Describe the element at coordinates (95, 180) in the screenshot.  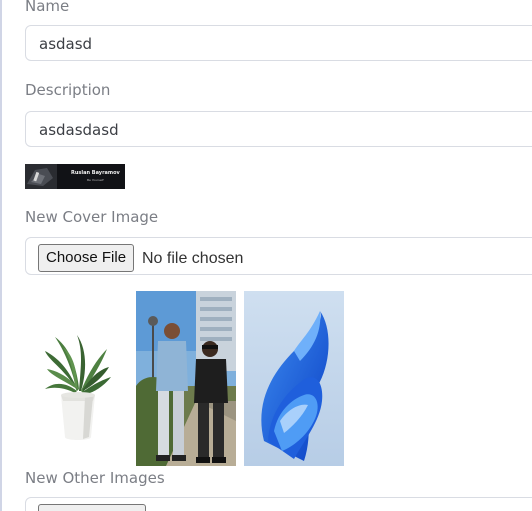
I see `cover-thumb-line2: Be Yourself` at that location.